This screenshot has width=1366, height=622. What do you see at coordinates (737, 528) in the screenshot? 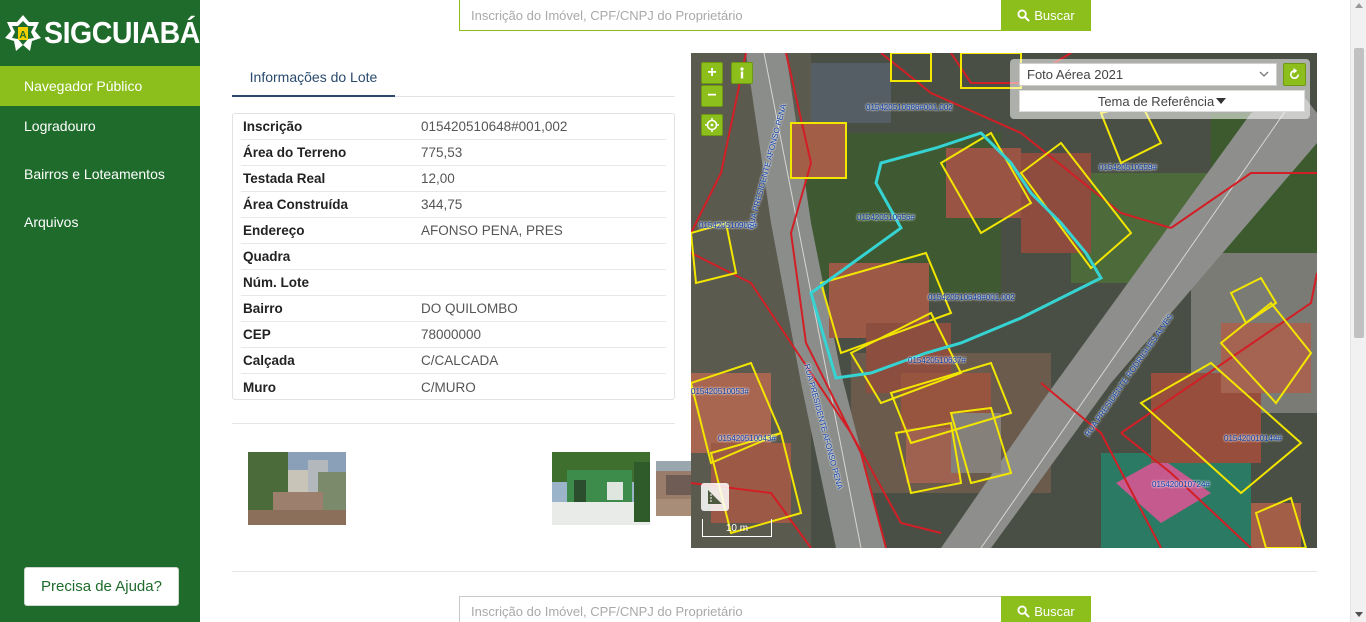
I see `map-scale-bar: 10 m` at bounding box center [737, 528].